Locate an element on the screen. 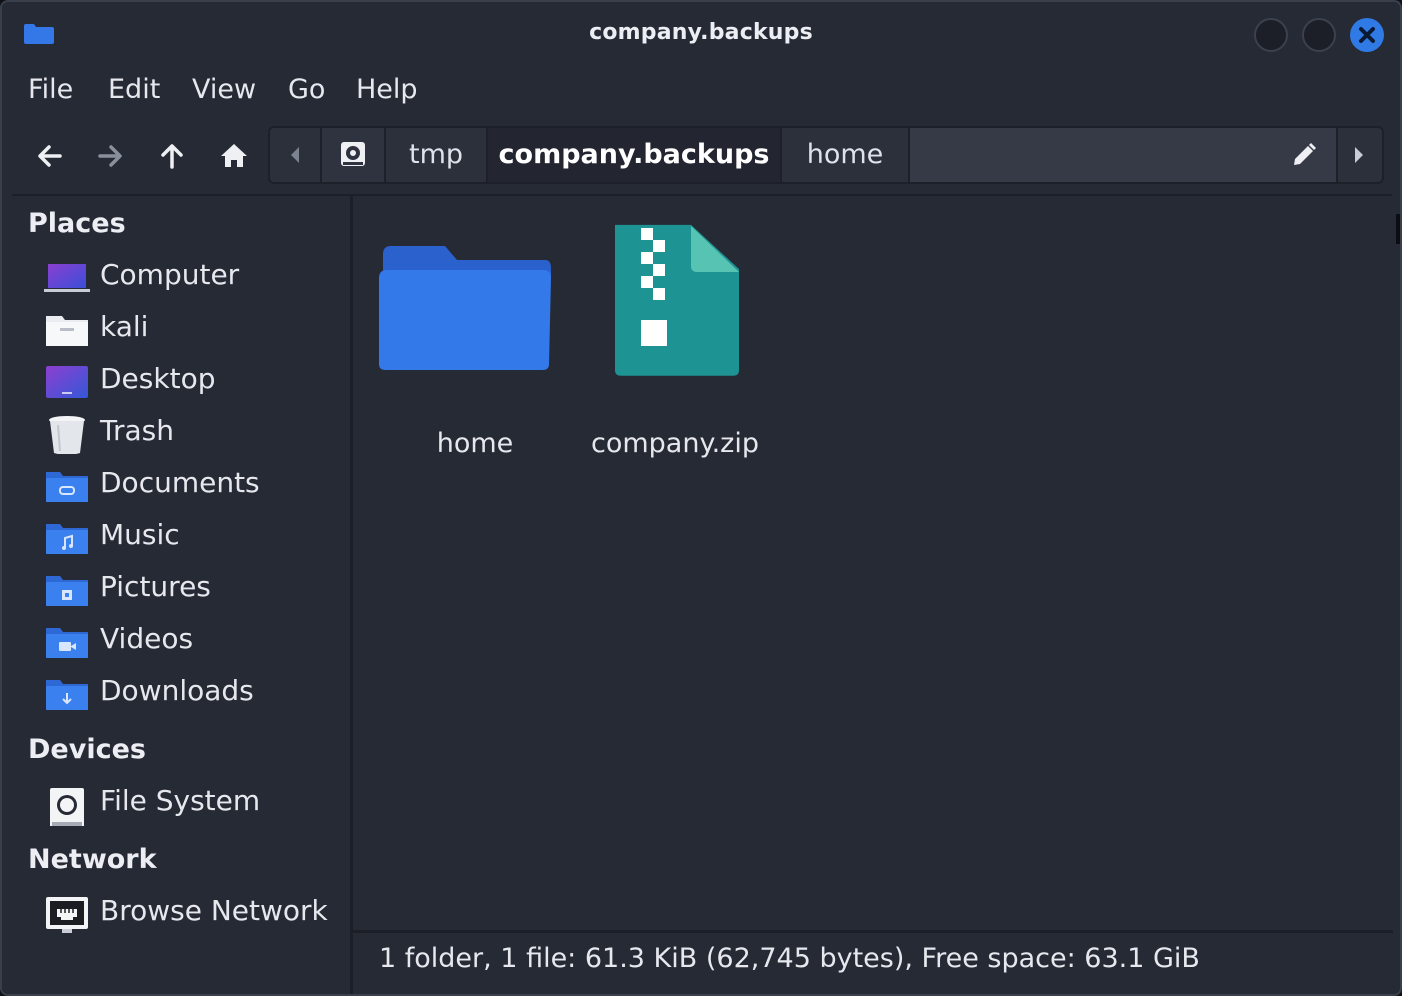 The image size is (1402, 996). close-icon is located at coordinates (1367, 35).